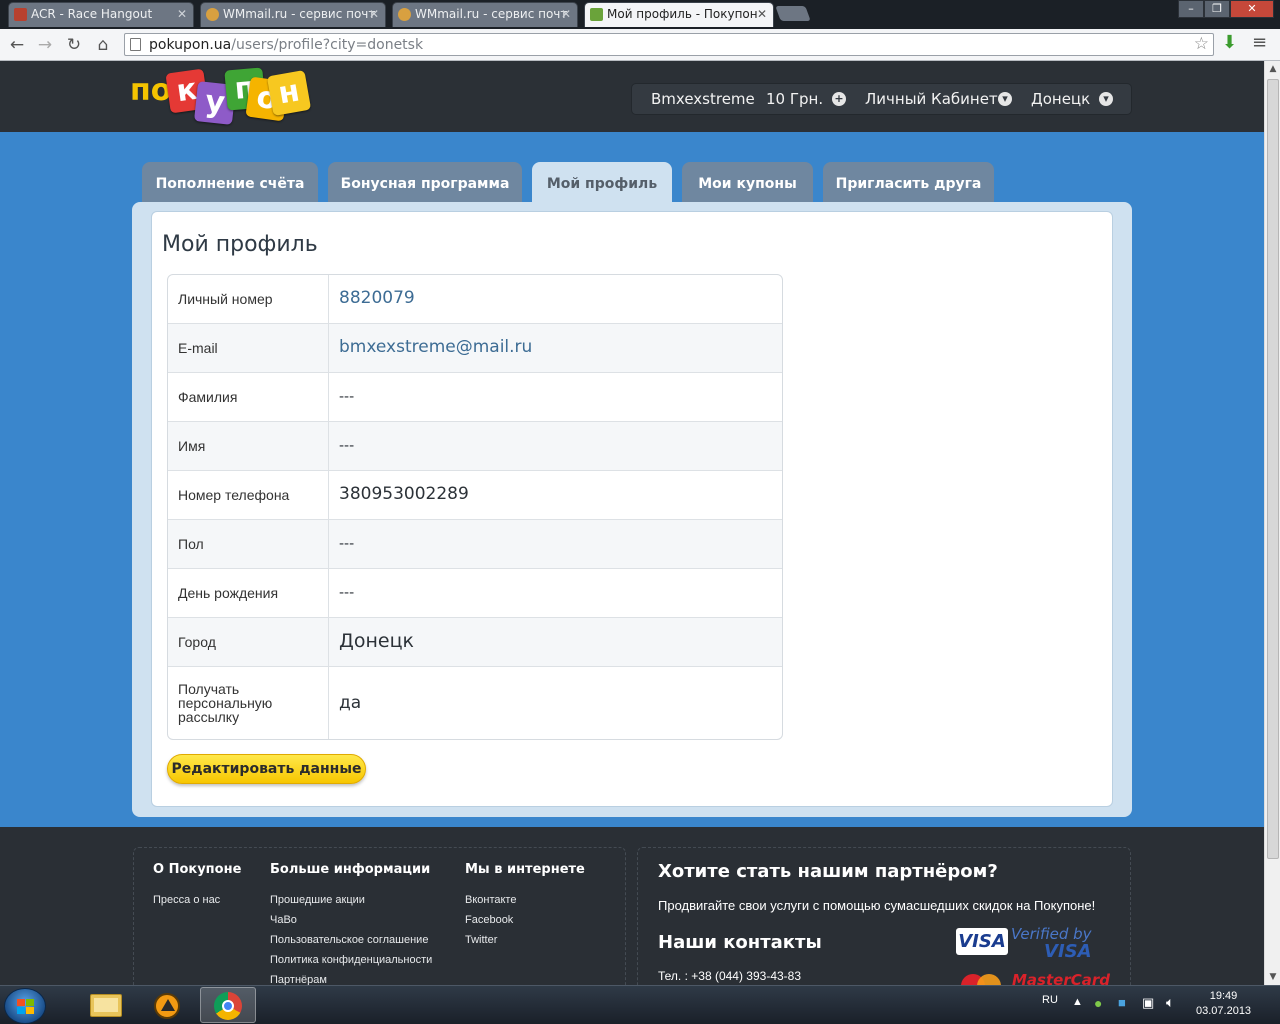  I want to click on table-row: Пол ---, so click(475, 544).